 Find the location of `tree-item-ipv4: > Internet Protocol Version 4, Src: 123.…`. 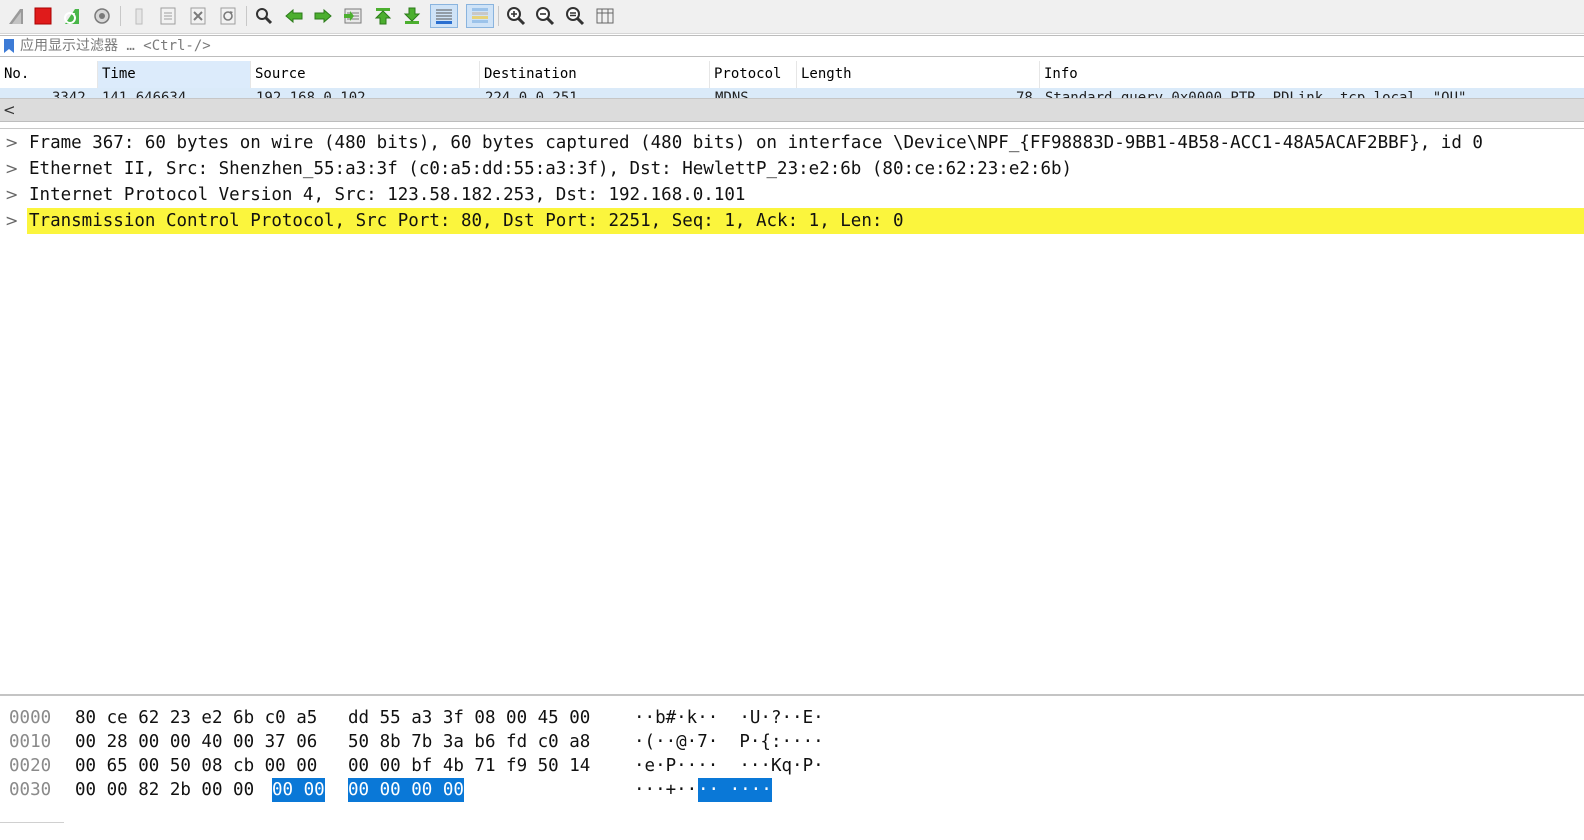

tree-item-ipv4: > Internet Protocol Version 4, Src: 123.… is located at coordinates (792, 195).